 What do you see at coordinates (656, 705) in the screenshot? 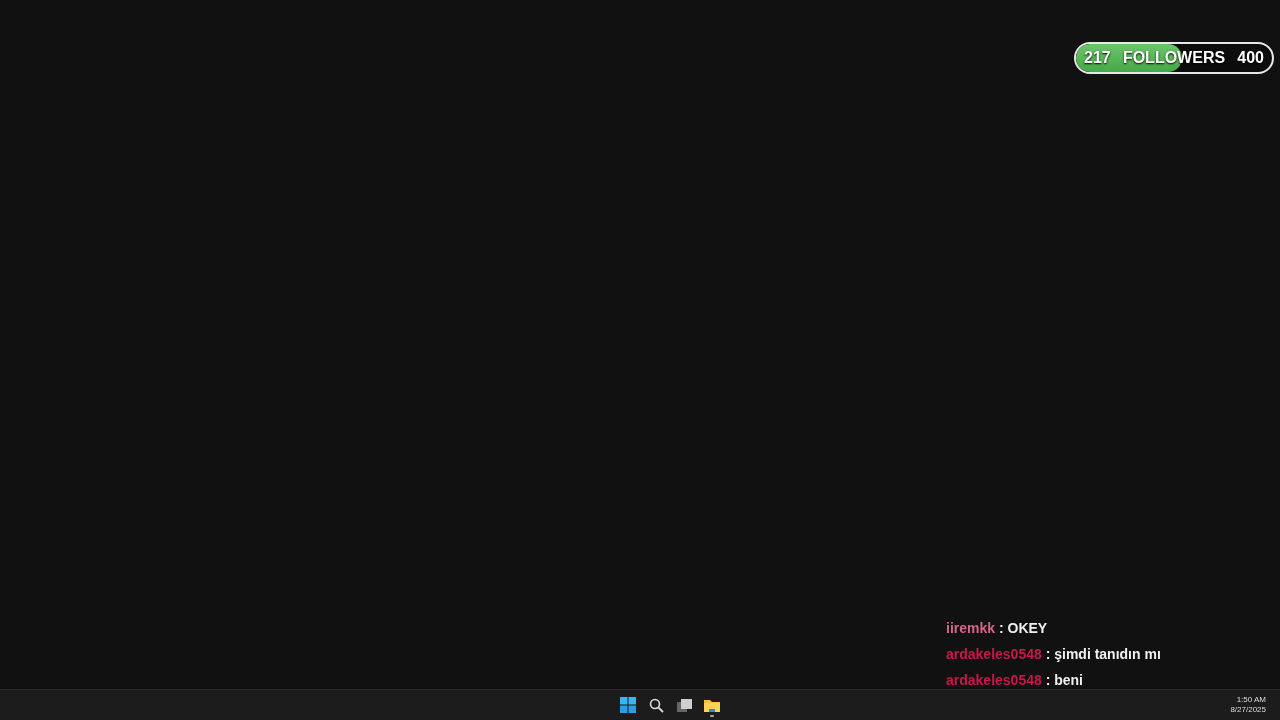
I see `search-icon` at bounding box center [656, 705].